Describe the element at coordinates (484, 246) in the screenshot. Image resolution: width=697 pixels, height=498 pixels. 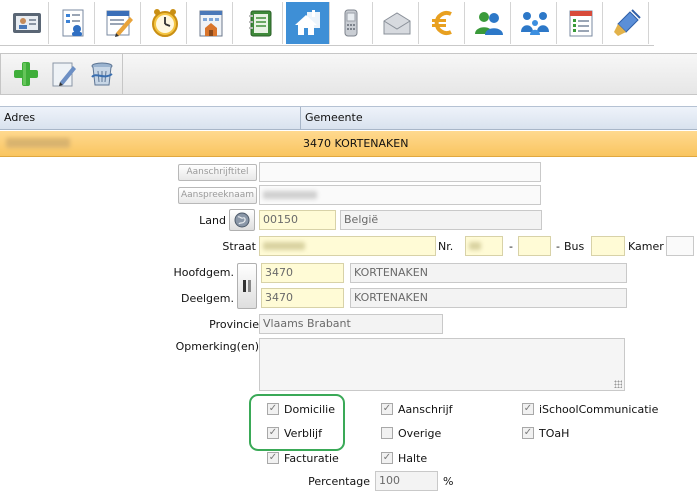
I see `nr-input` at that location.